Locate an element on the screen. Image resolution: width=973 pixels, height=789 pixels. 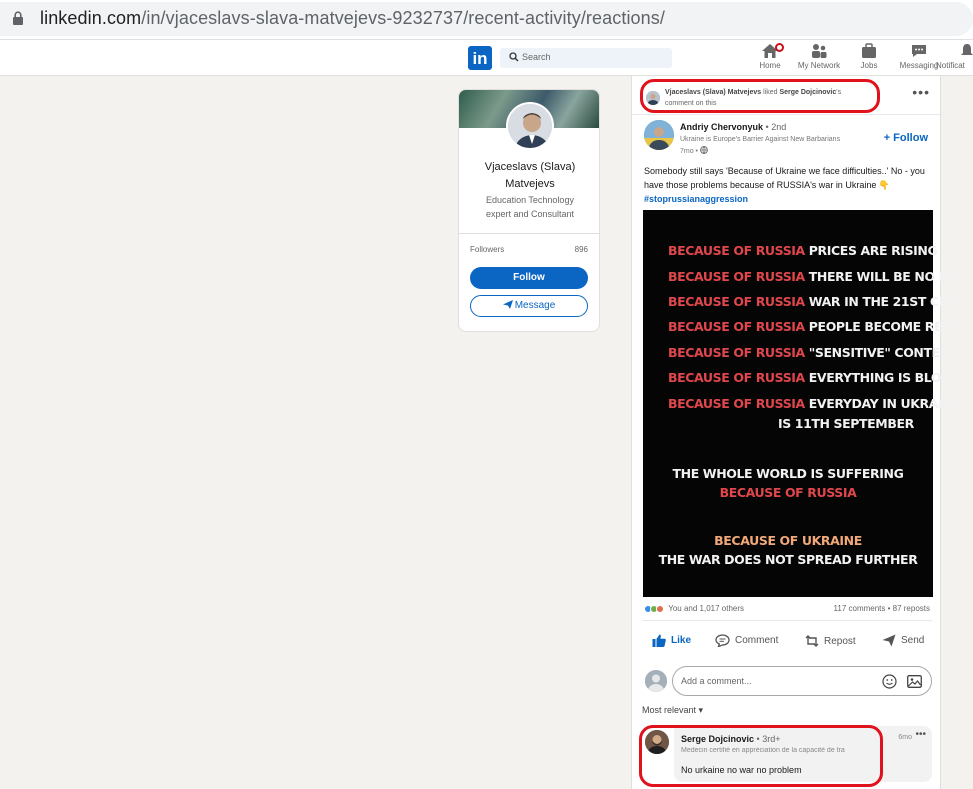
followers-count: 896 is located at coordinates (581, 249).